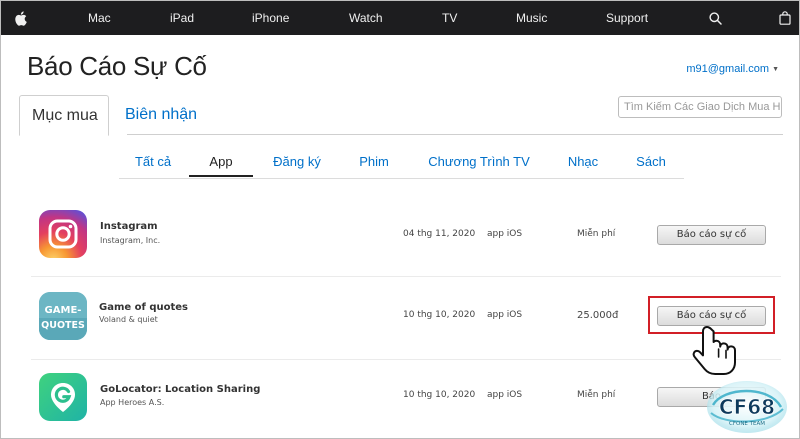 This screenshot has width=800, height=439. I want to click on tab-divider, so click(455, 134).